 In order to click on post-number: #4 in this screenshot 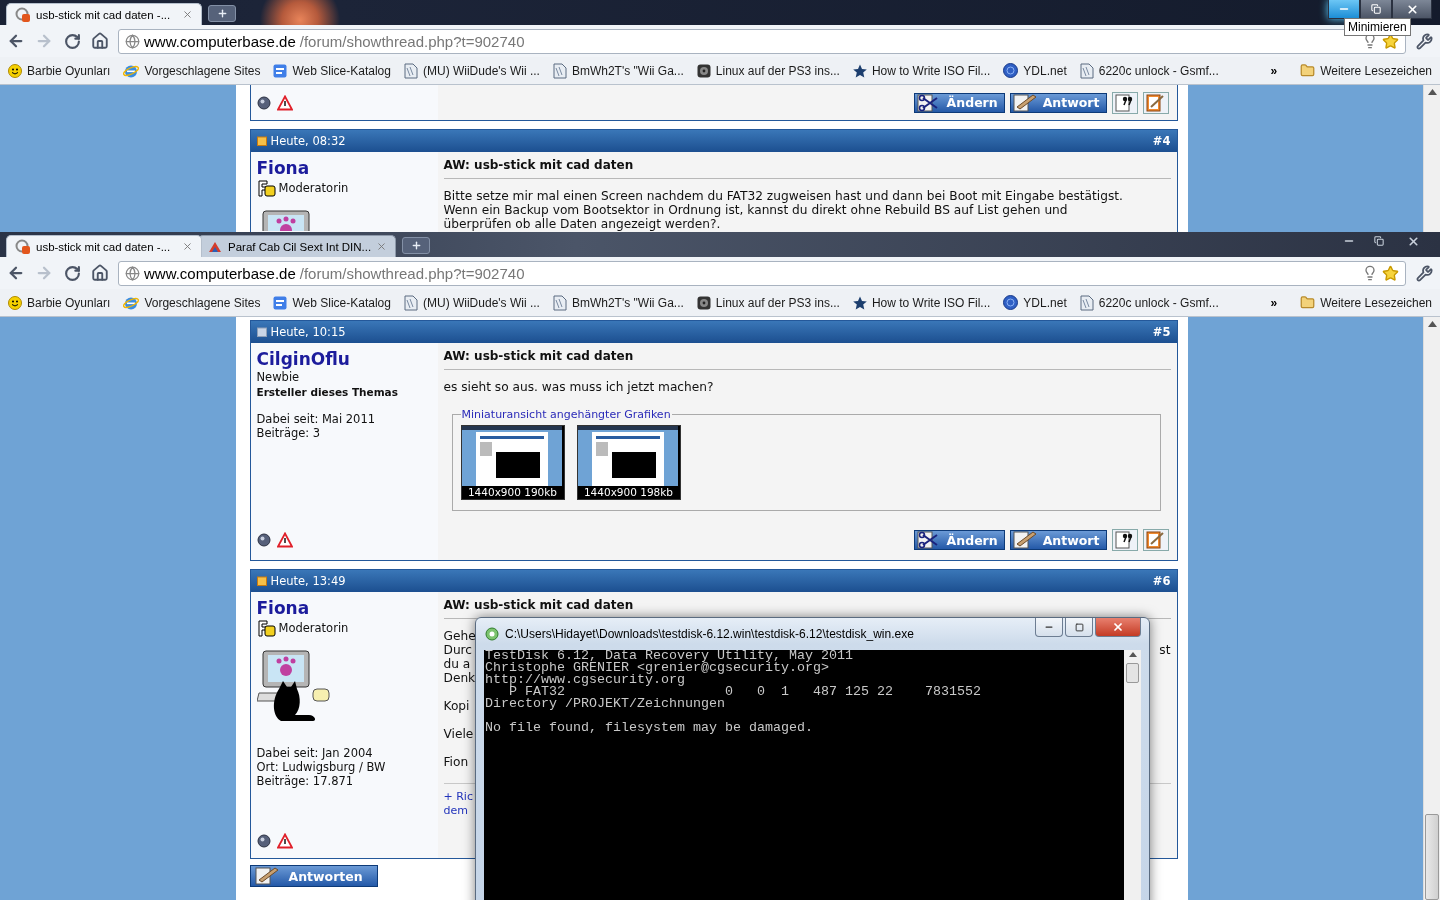, I will do `click(1161, 141)`.